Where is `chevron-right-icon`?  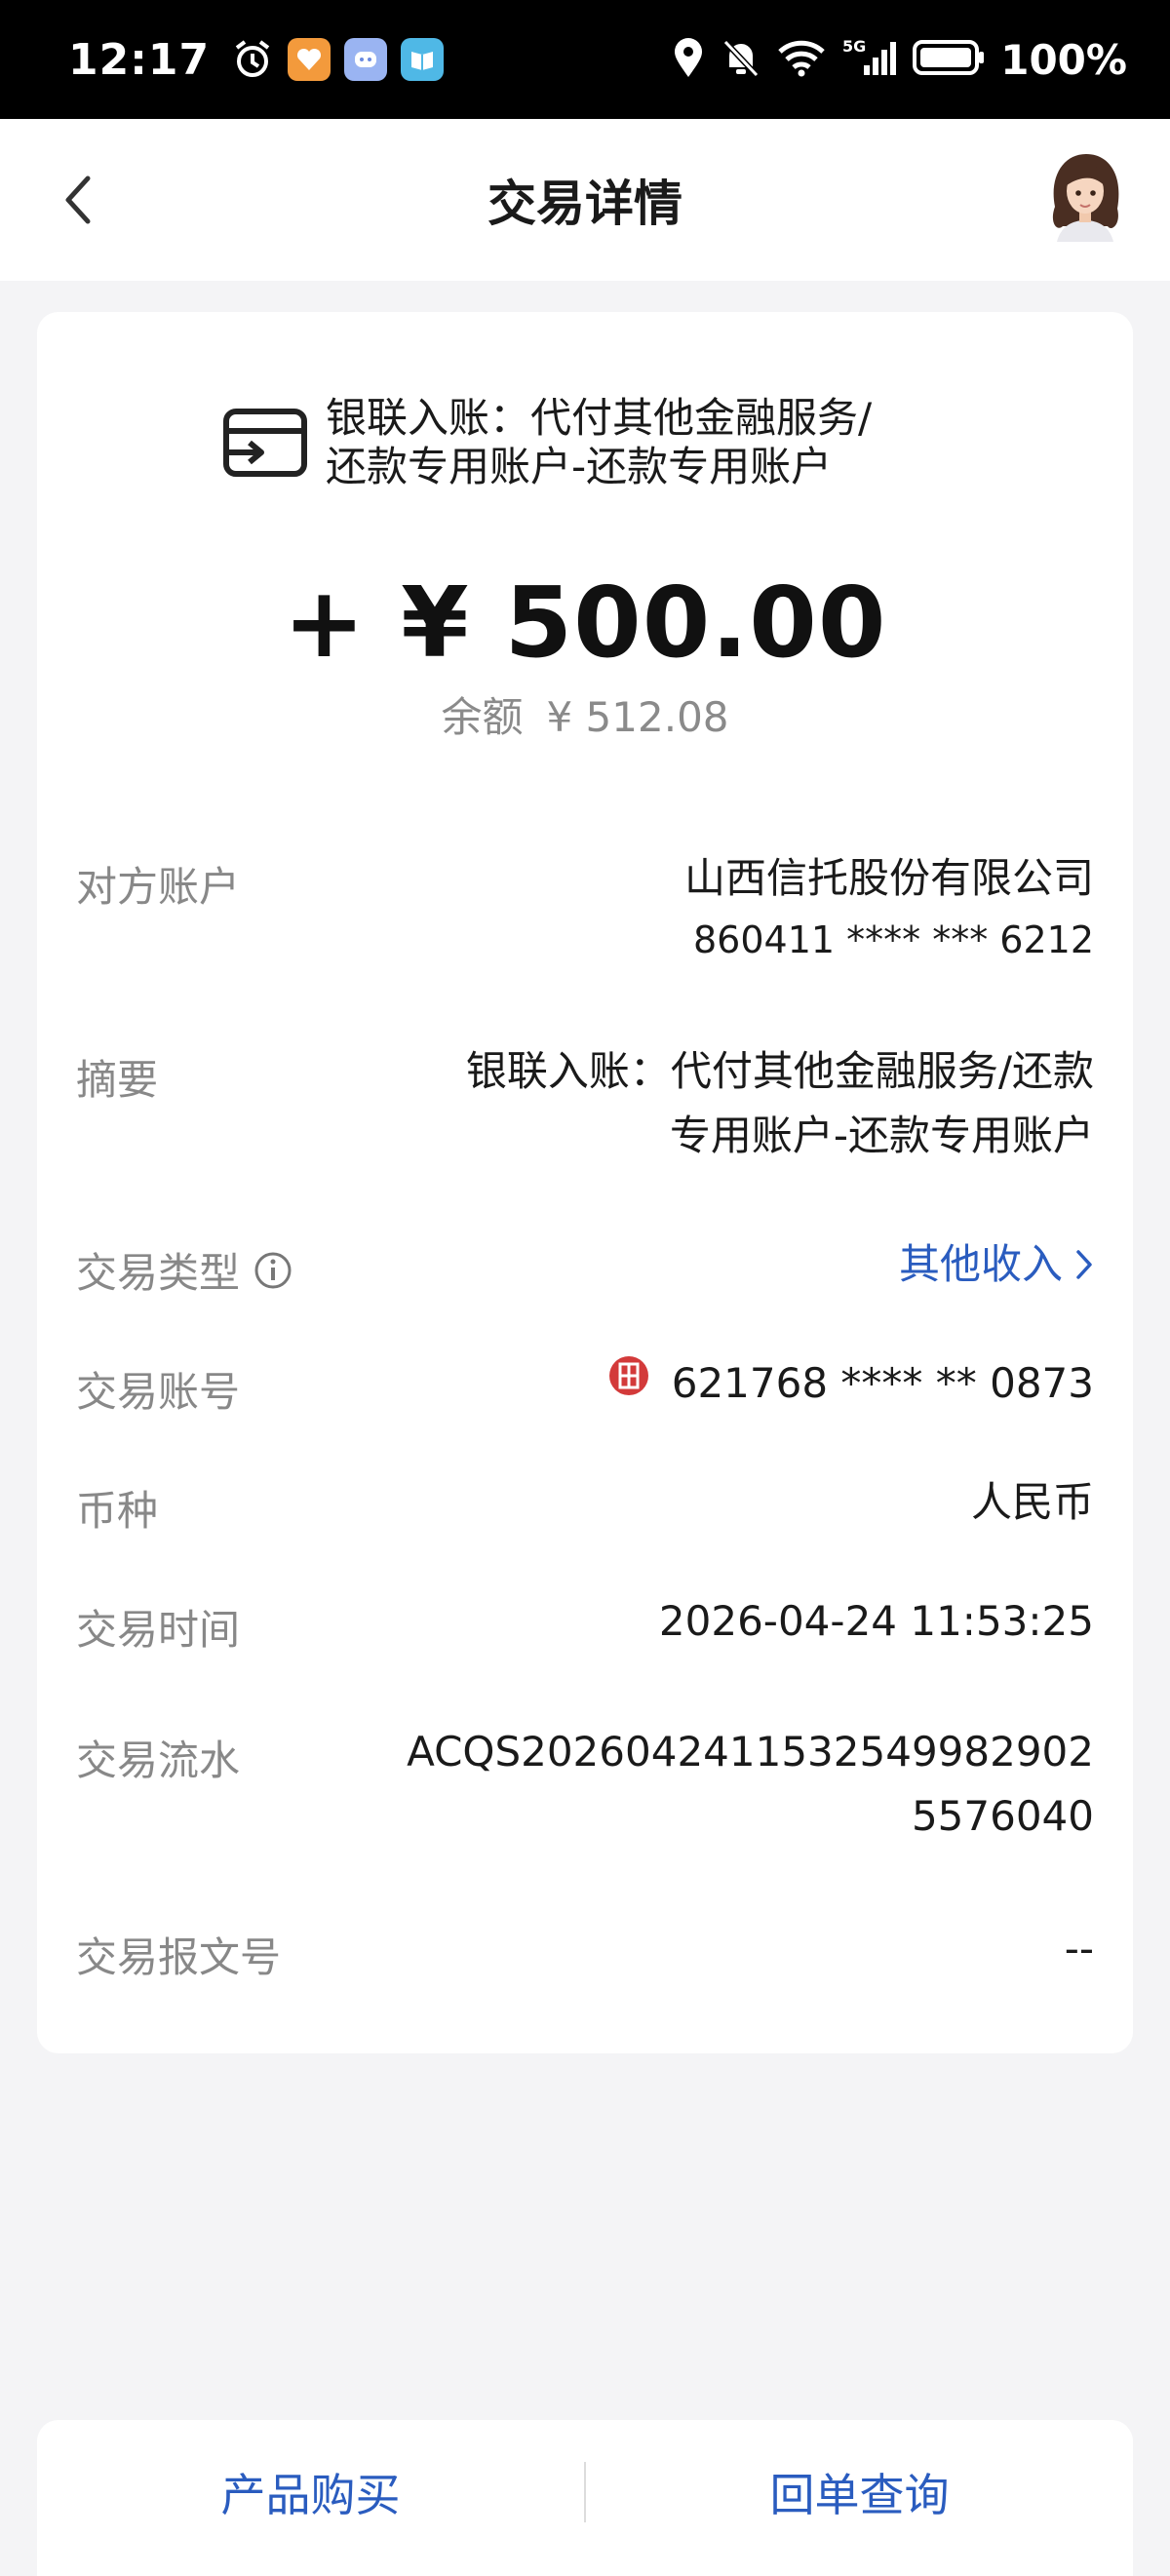 chevron-right-icon is located at coordinates (1084, 1264).